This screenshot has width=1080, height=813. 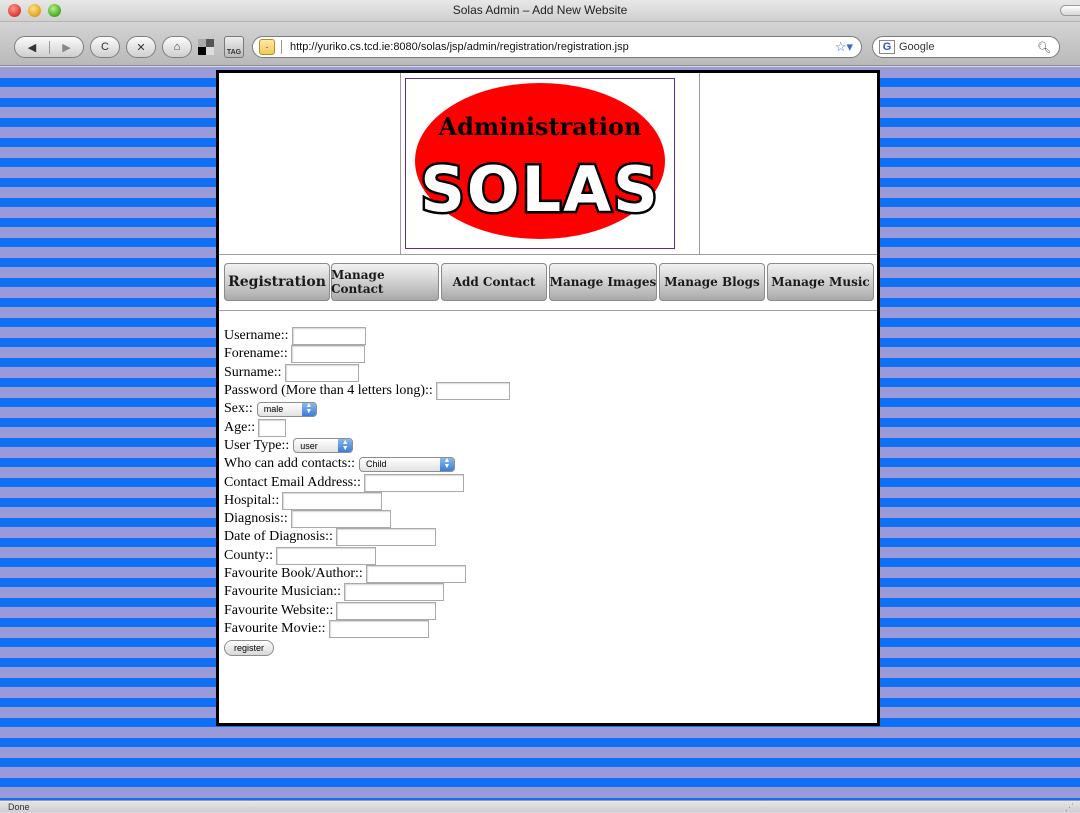 I want to click on header-row: Administration SOLAS, so click(x=548, y=164).